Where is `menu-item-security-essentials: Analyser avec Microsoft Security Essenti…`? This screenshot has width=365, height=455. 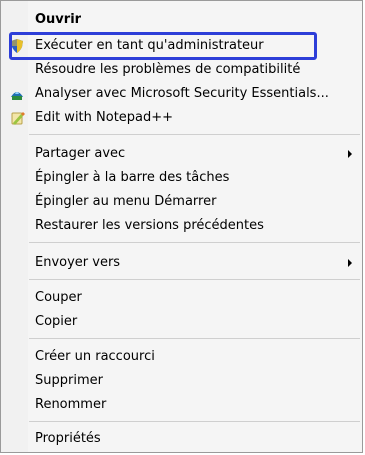
menu-item-security-essentials: Analyser avec Microsoft Security Essenti… is located at coordinates (181, 94).